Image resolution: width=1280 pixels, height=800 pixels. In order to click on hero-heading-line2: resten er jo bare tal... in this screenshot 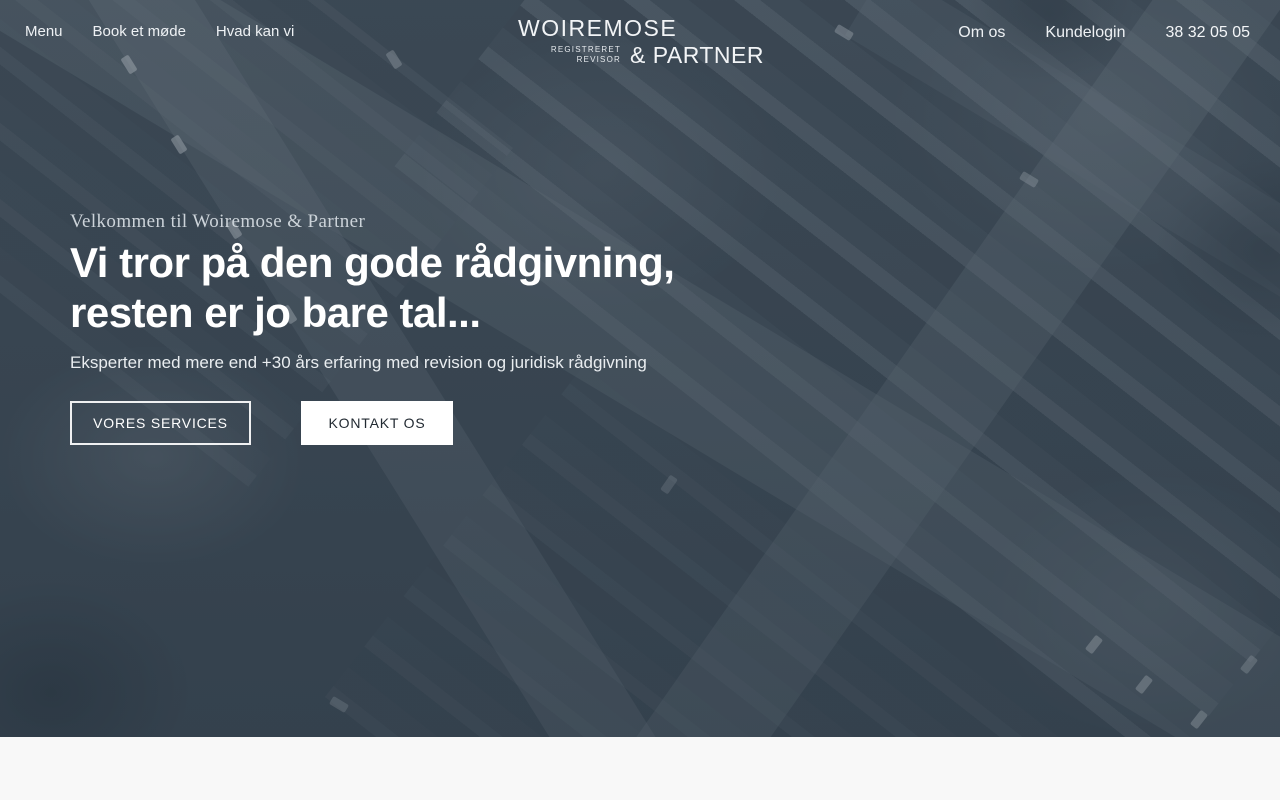, I will do `click(275, 312)`.